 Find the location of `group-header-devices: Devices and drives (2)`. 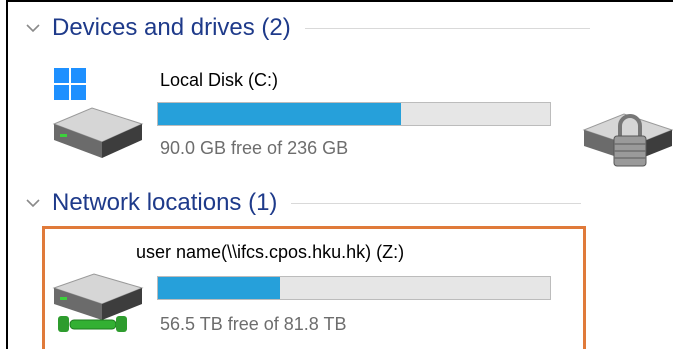

group-header-devices: Devices and drives (2) is located at coordinates (306, 28).